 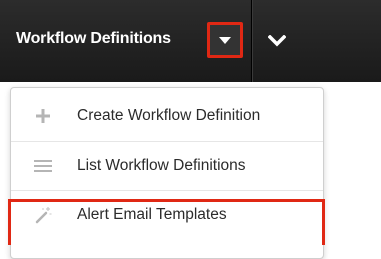 What do you see at coordinates (93, 39) in the screenshot?
I see `nav-tab-title: Workflow Definitions` at bounding box center [93, 39].